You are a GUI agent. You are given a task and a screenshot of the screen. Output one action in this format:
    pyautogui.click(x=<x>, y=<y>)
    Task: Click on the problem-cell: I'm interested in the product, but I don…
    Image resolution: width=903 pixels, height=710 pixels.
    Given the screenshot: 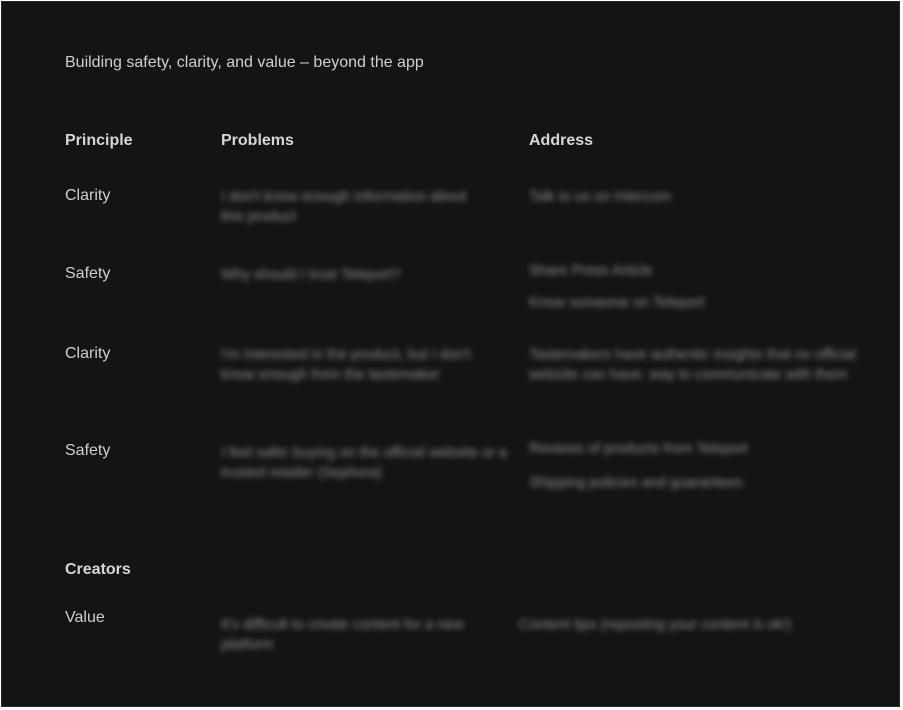 What is the action you would take?
    pyautogui.click(x=346, y=365)
    